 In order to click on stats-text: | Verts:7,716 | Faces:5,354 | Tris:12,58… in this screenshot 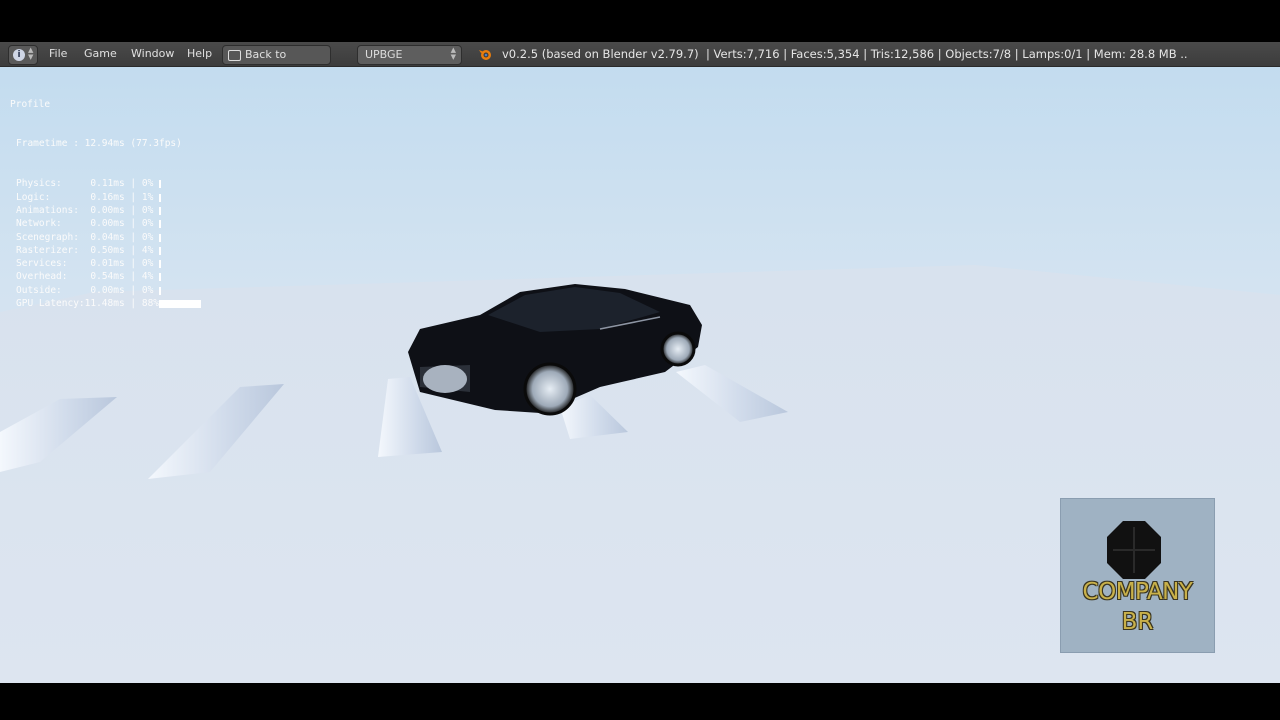, I will do `click(946, 54)`.